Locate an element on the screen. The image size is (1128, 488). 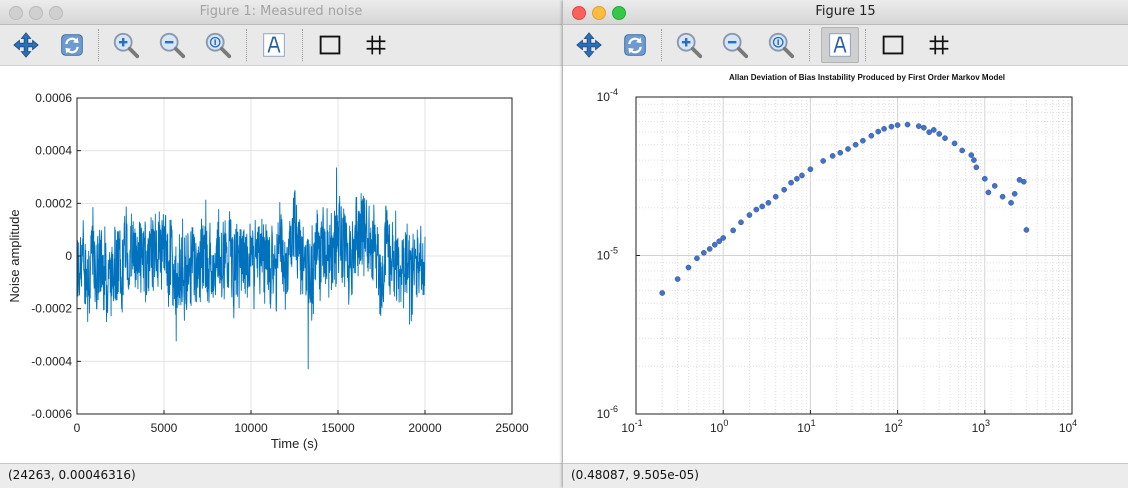
y-tick-label: 0.0002 is located at coordinates (53, 203).